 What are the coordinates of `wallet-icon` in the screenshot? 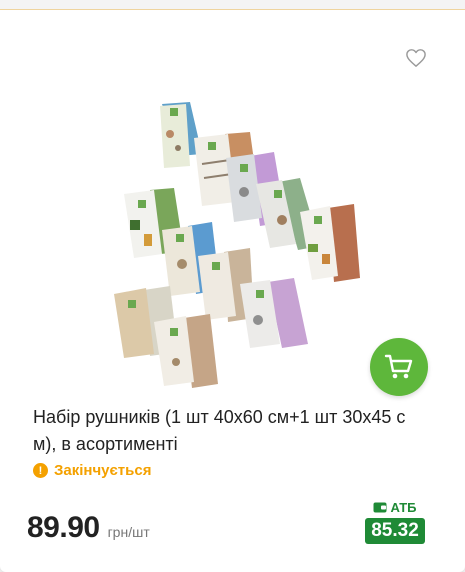 It's located at (380, 507).